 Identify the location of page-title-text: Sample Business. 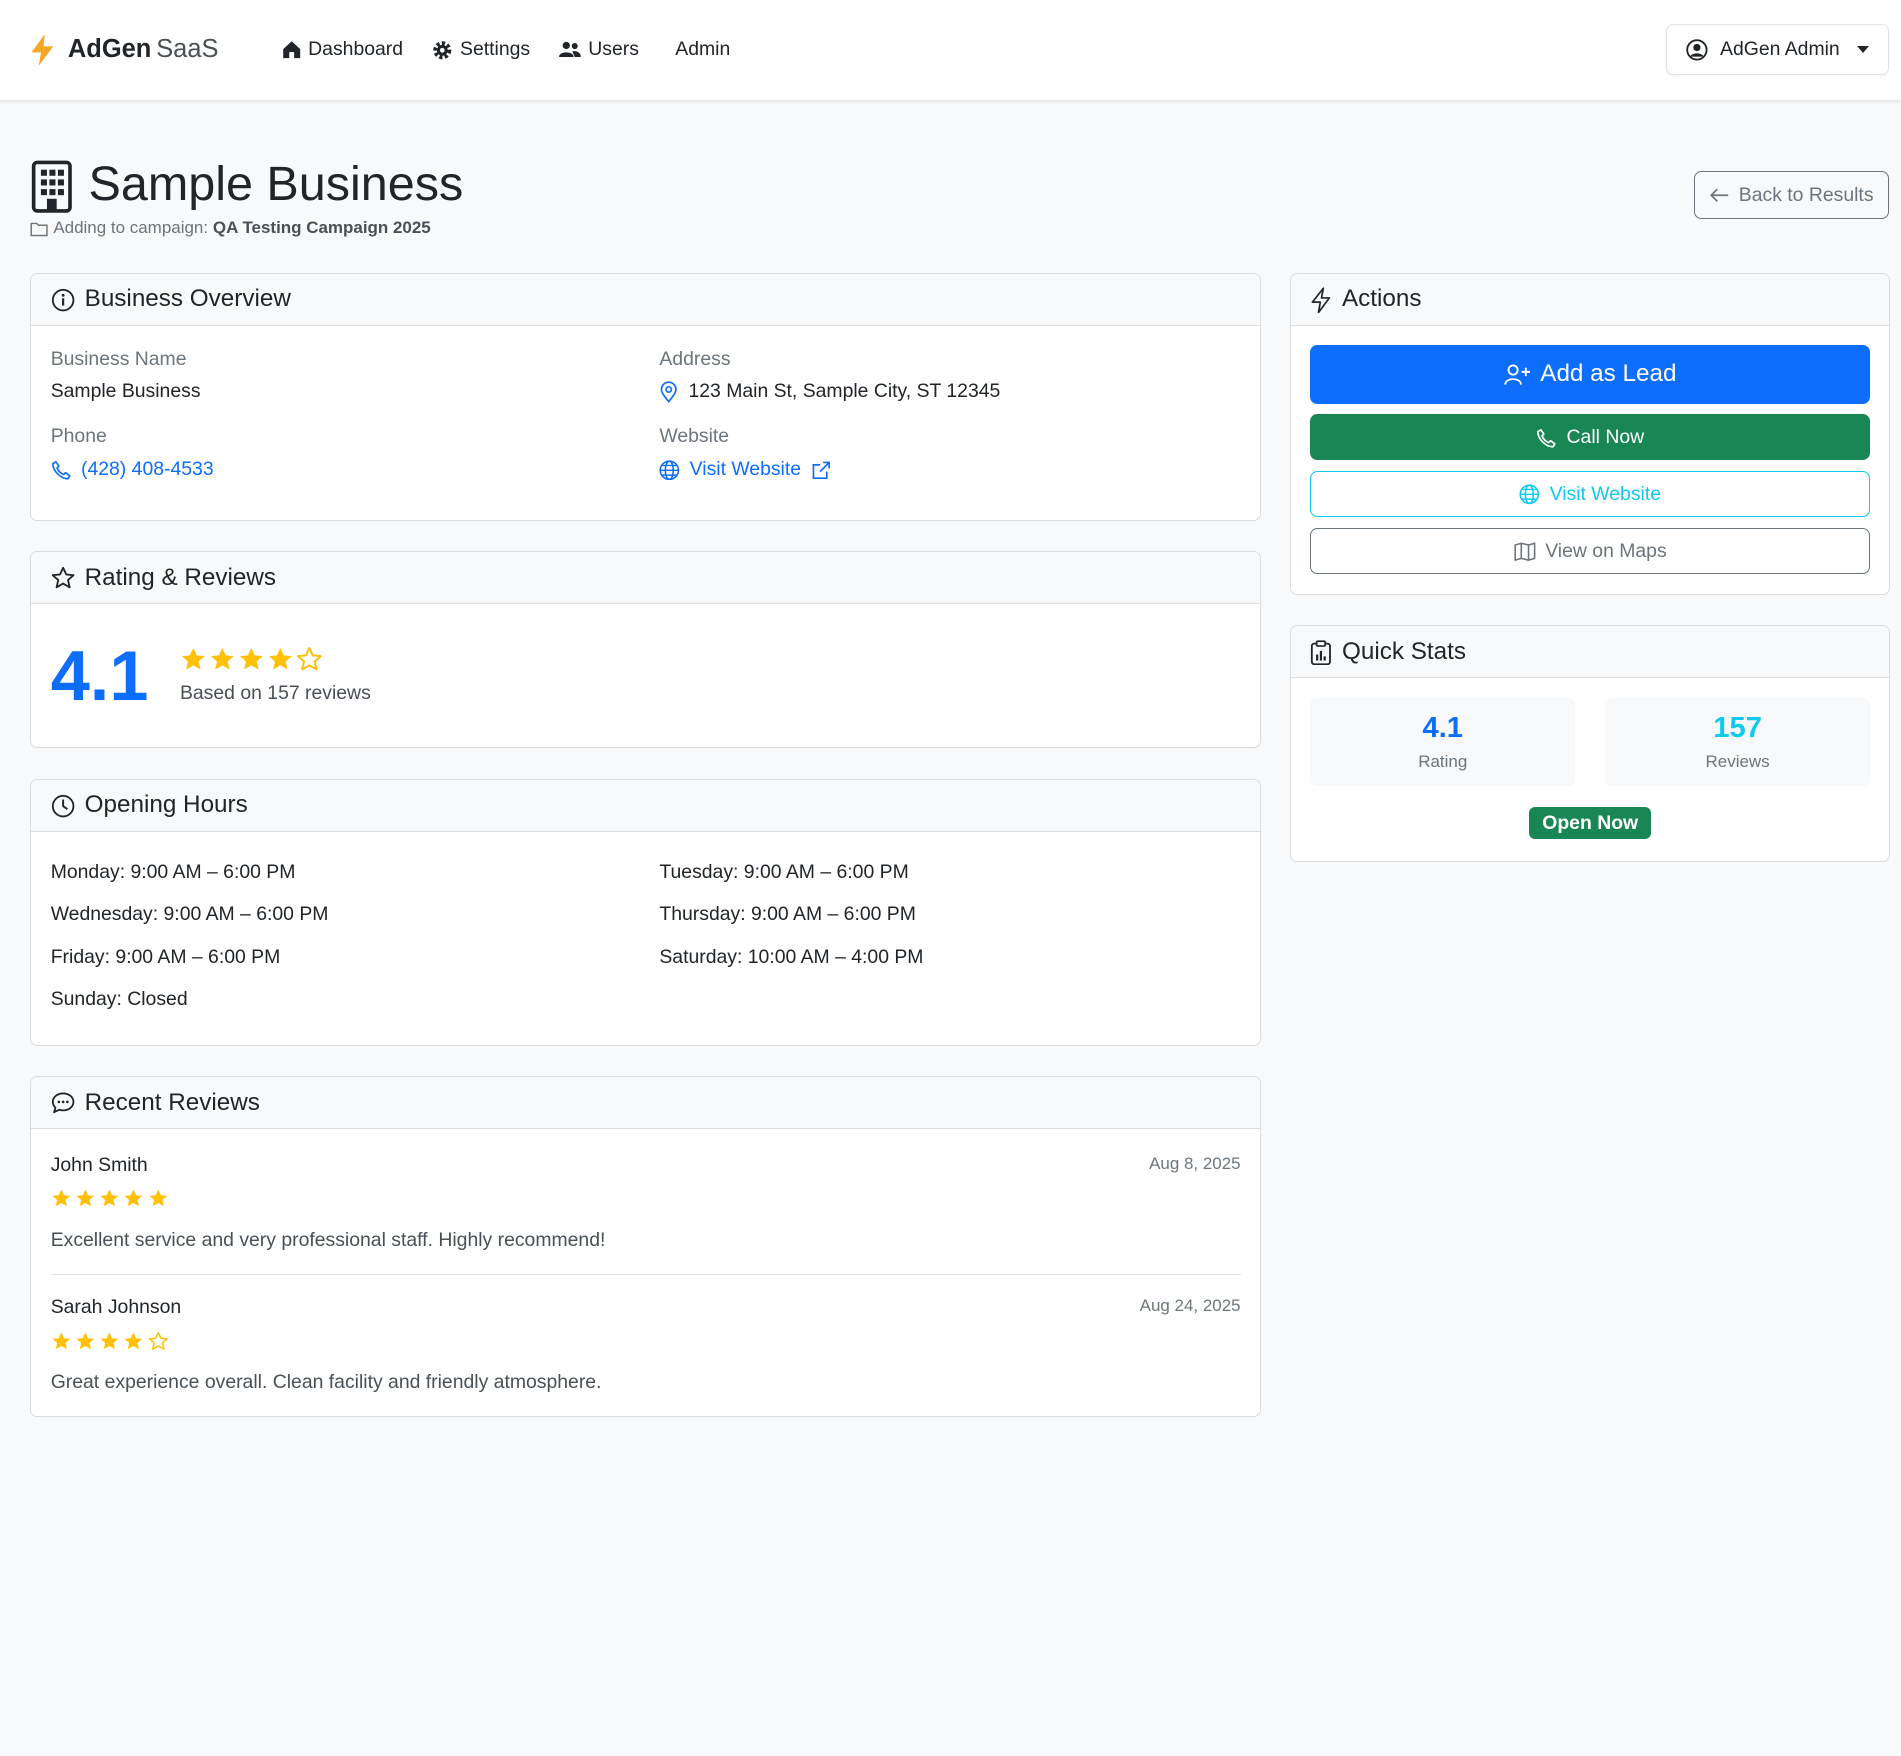
(276, 184).